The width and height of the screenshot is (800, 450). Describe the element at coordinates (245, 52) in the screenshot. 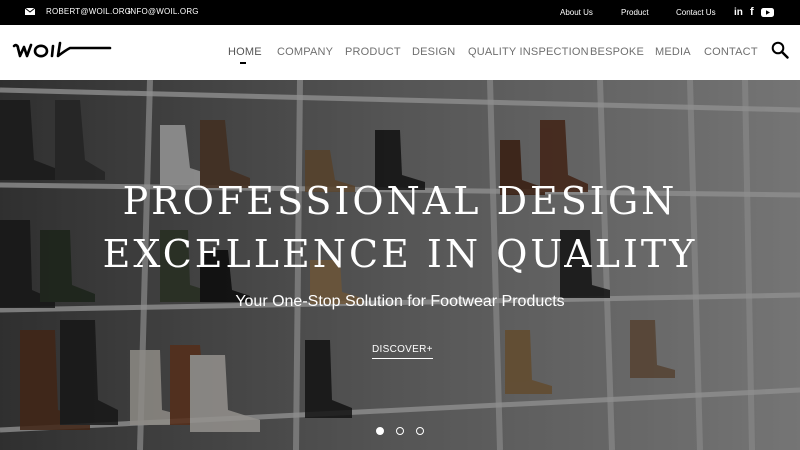

I see `nav-home: HOME` at that location.